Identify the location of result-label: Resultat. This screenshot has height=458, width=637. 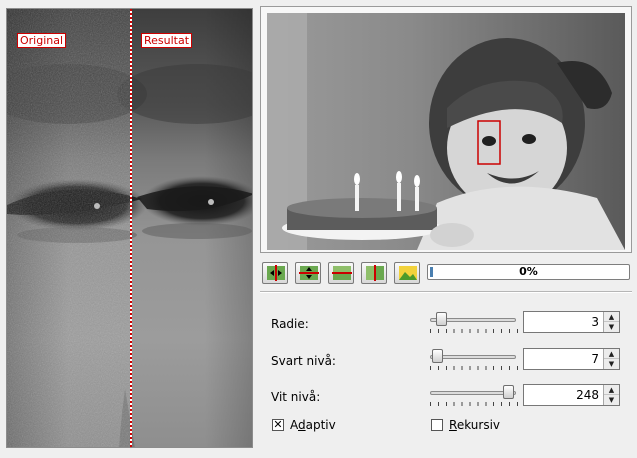
(167, 40).